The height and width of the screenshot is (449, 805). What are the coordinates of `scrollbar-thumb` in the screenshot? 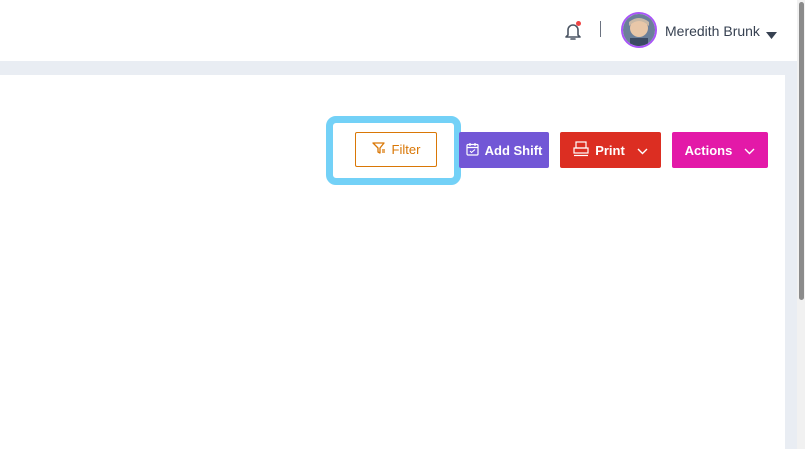 It's located at (801, 151).